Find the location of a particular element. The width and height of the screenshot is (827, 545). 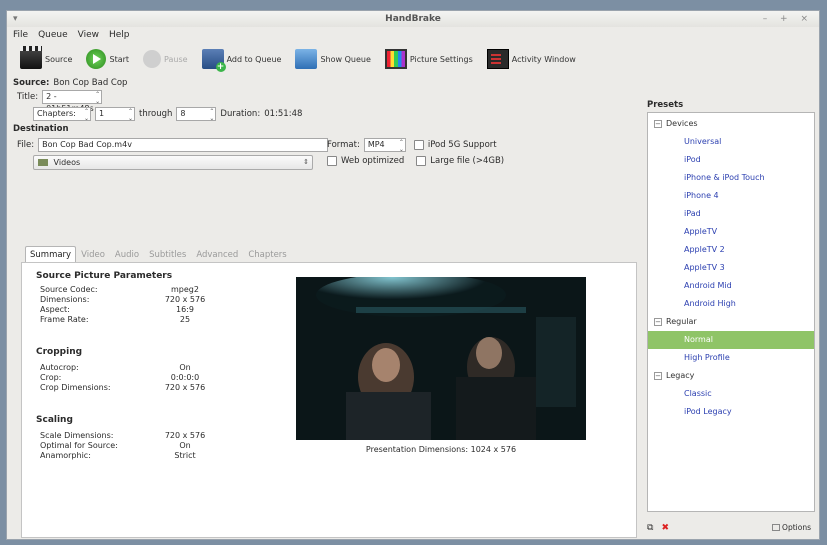

window-controls: – + × is located at coordinates (788, 19).